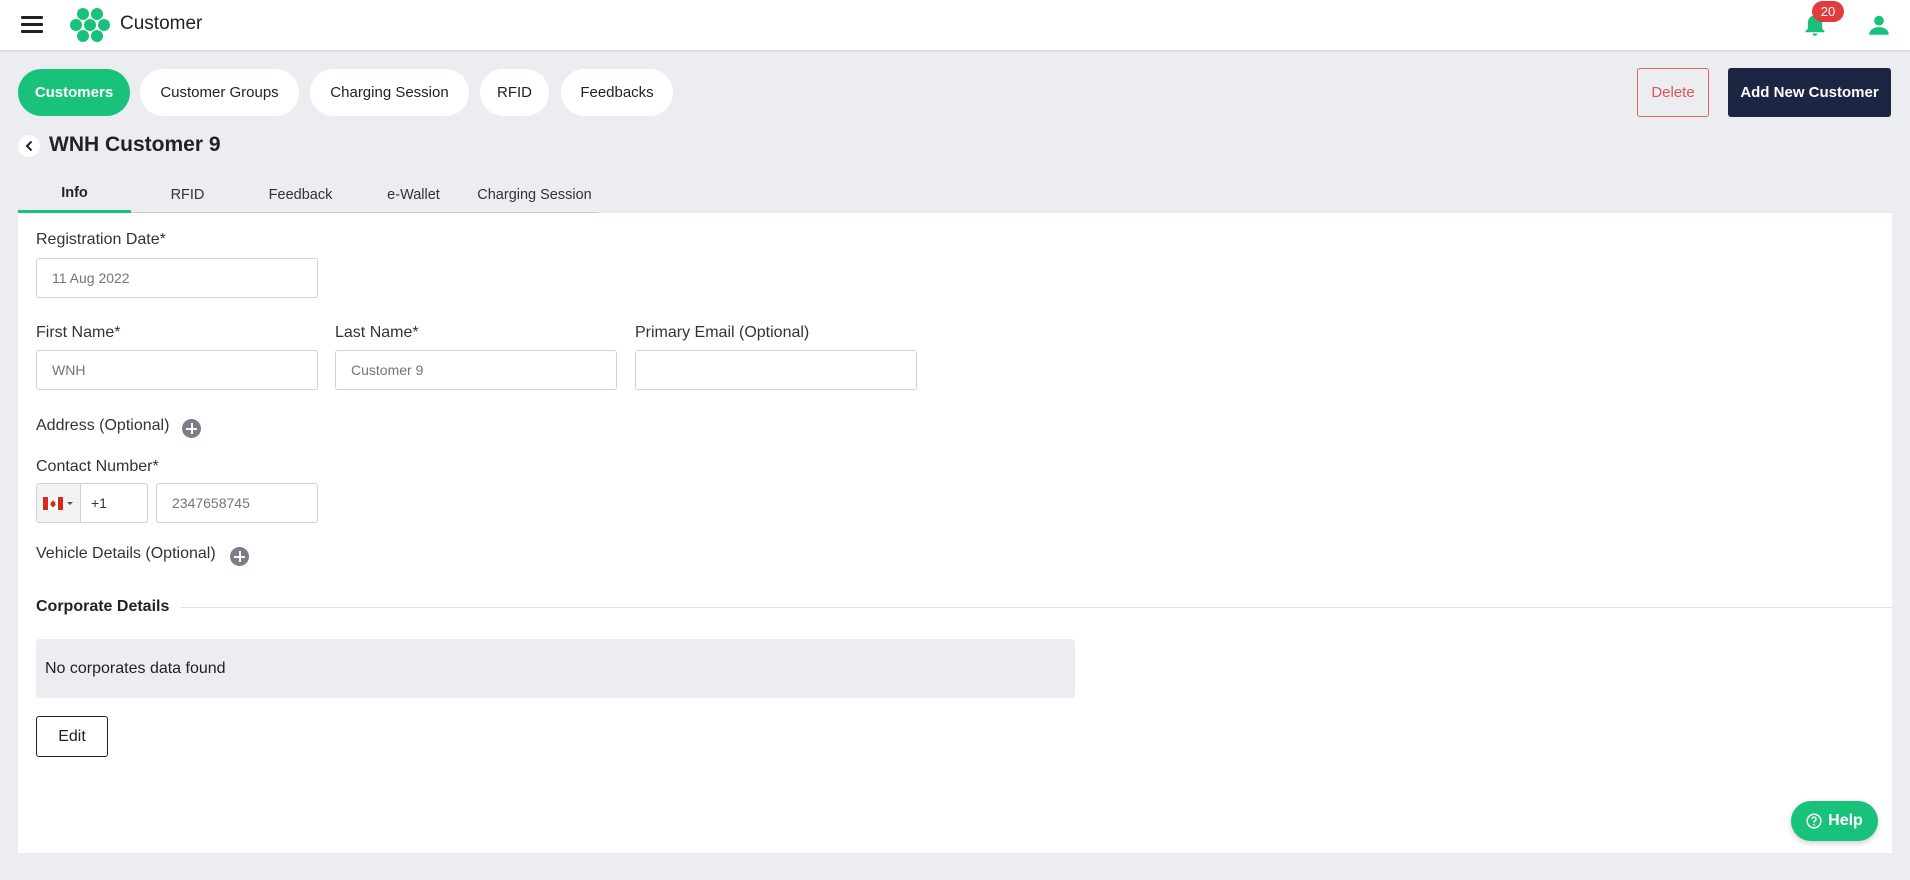  Describe the element at coordinates (90, 25) in the screenshot. I see `logo-icon` at that location.